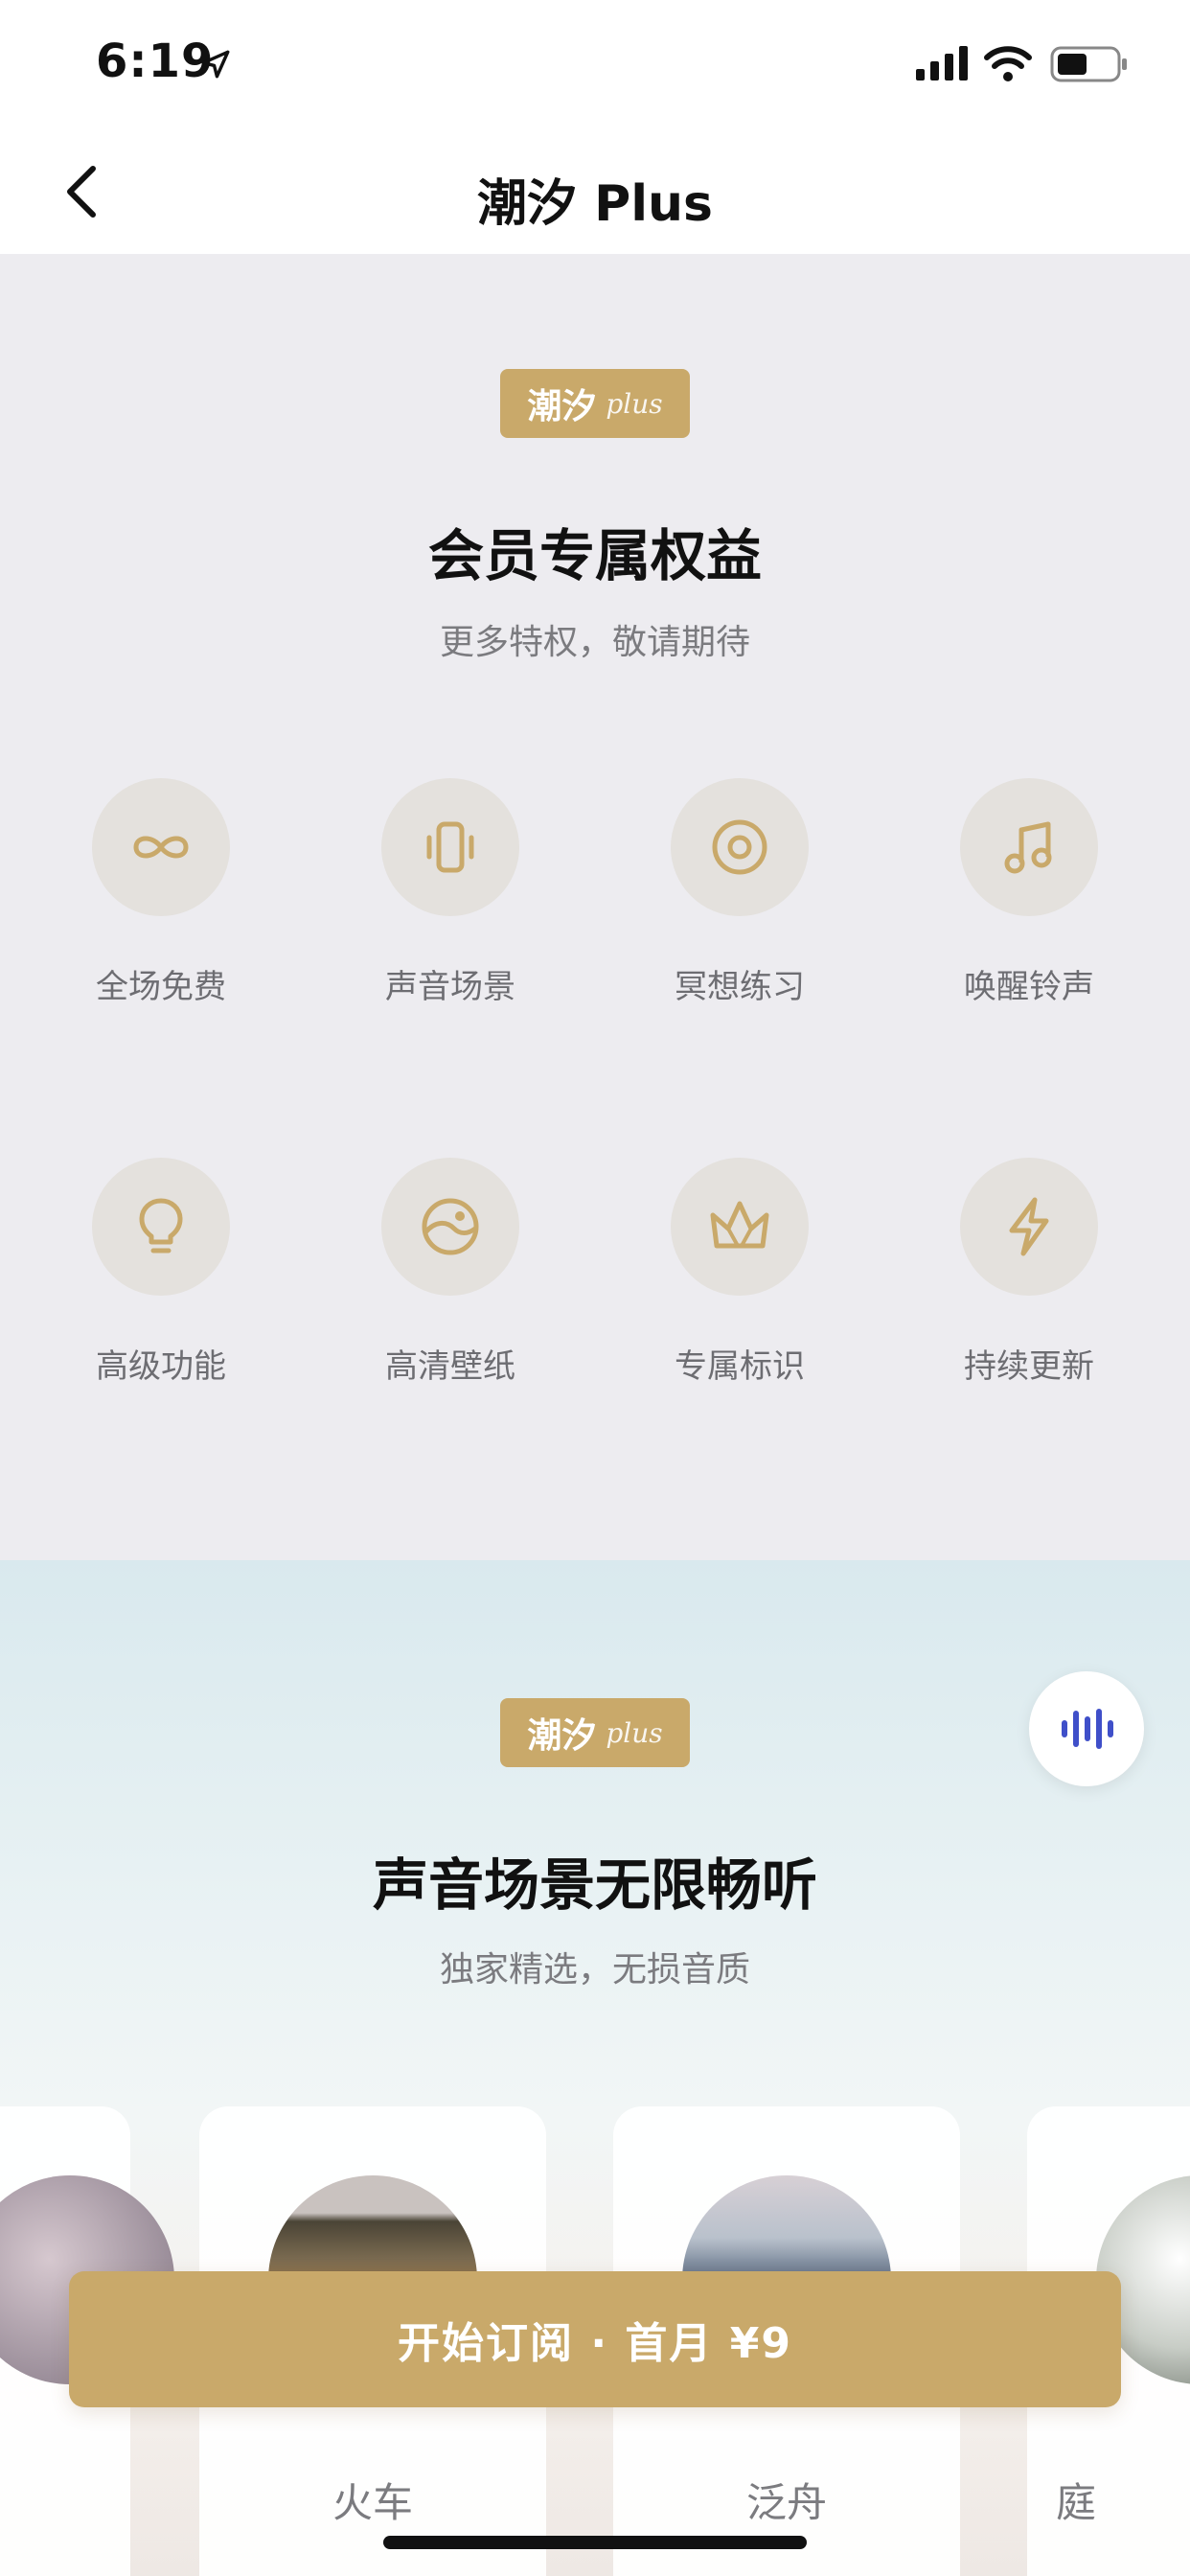 The height and width of the screenshot is (2576, 1190). What do you see at coordinates (1008, 63) in the screenshot?
I see `wifi-icon` at bounding box center [1008, 63].